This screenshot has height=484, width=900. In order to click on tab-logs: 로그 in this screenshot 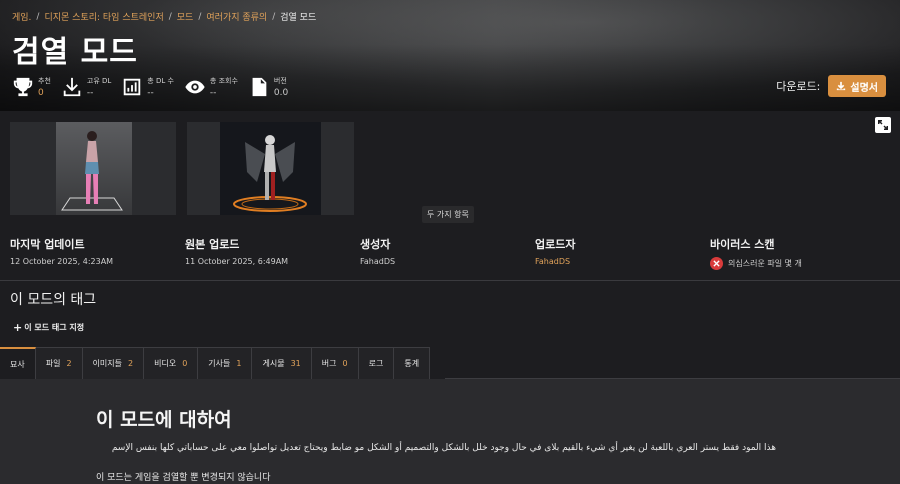, I will do `click(376, 363)`.